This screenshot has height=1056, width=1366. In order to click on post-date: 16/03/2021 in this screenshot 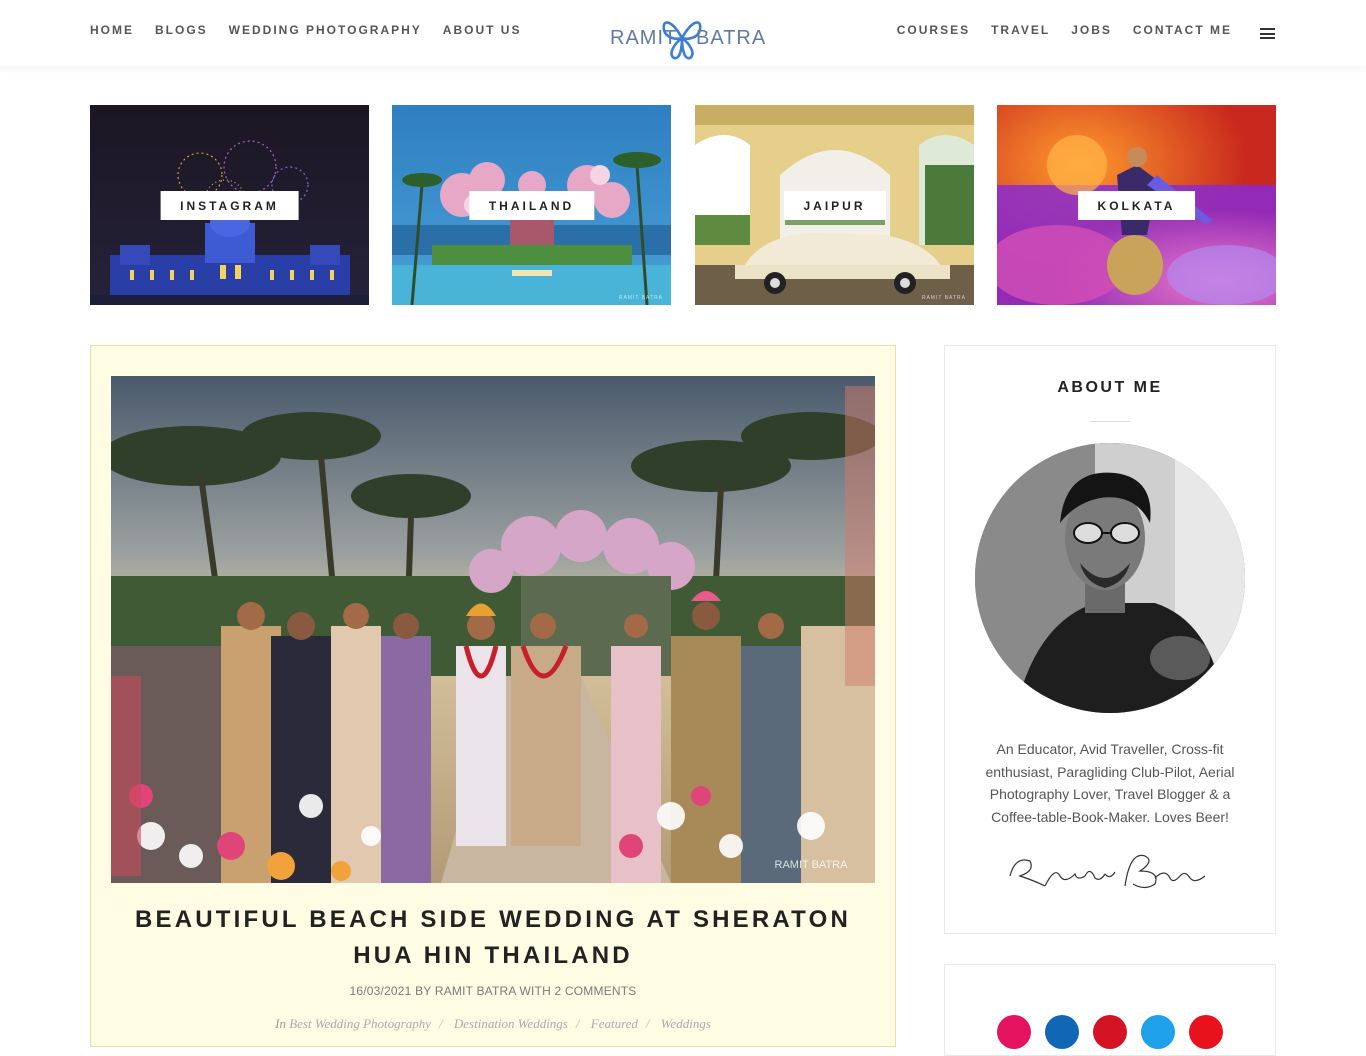, I will do `click(380, 991)`.